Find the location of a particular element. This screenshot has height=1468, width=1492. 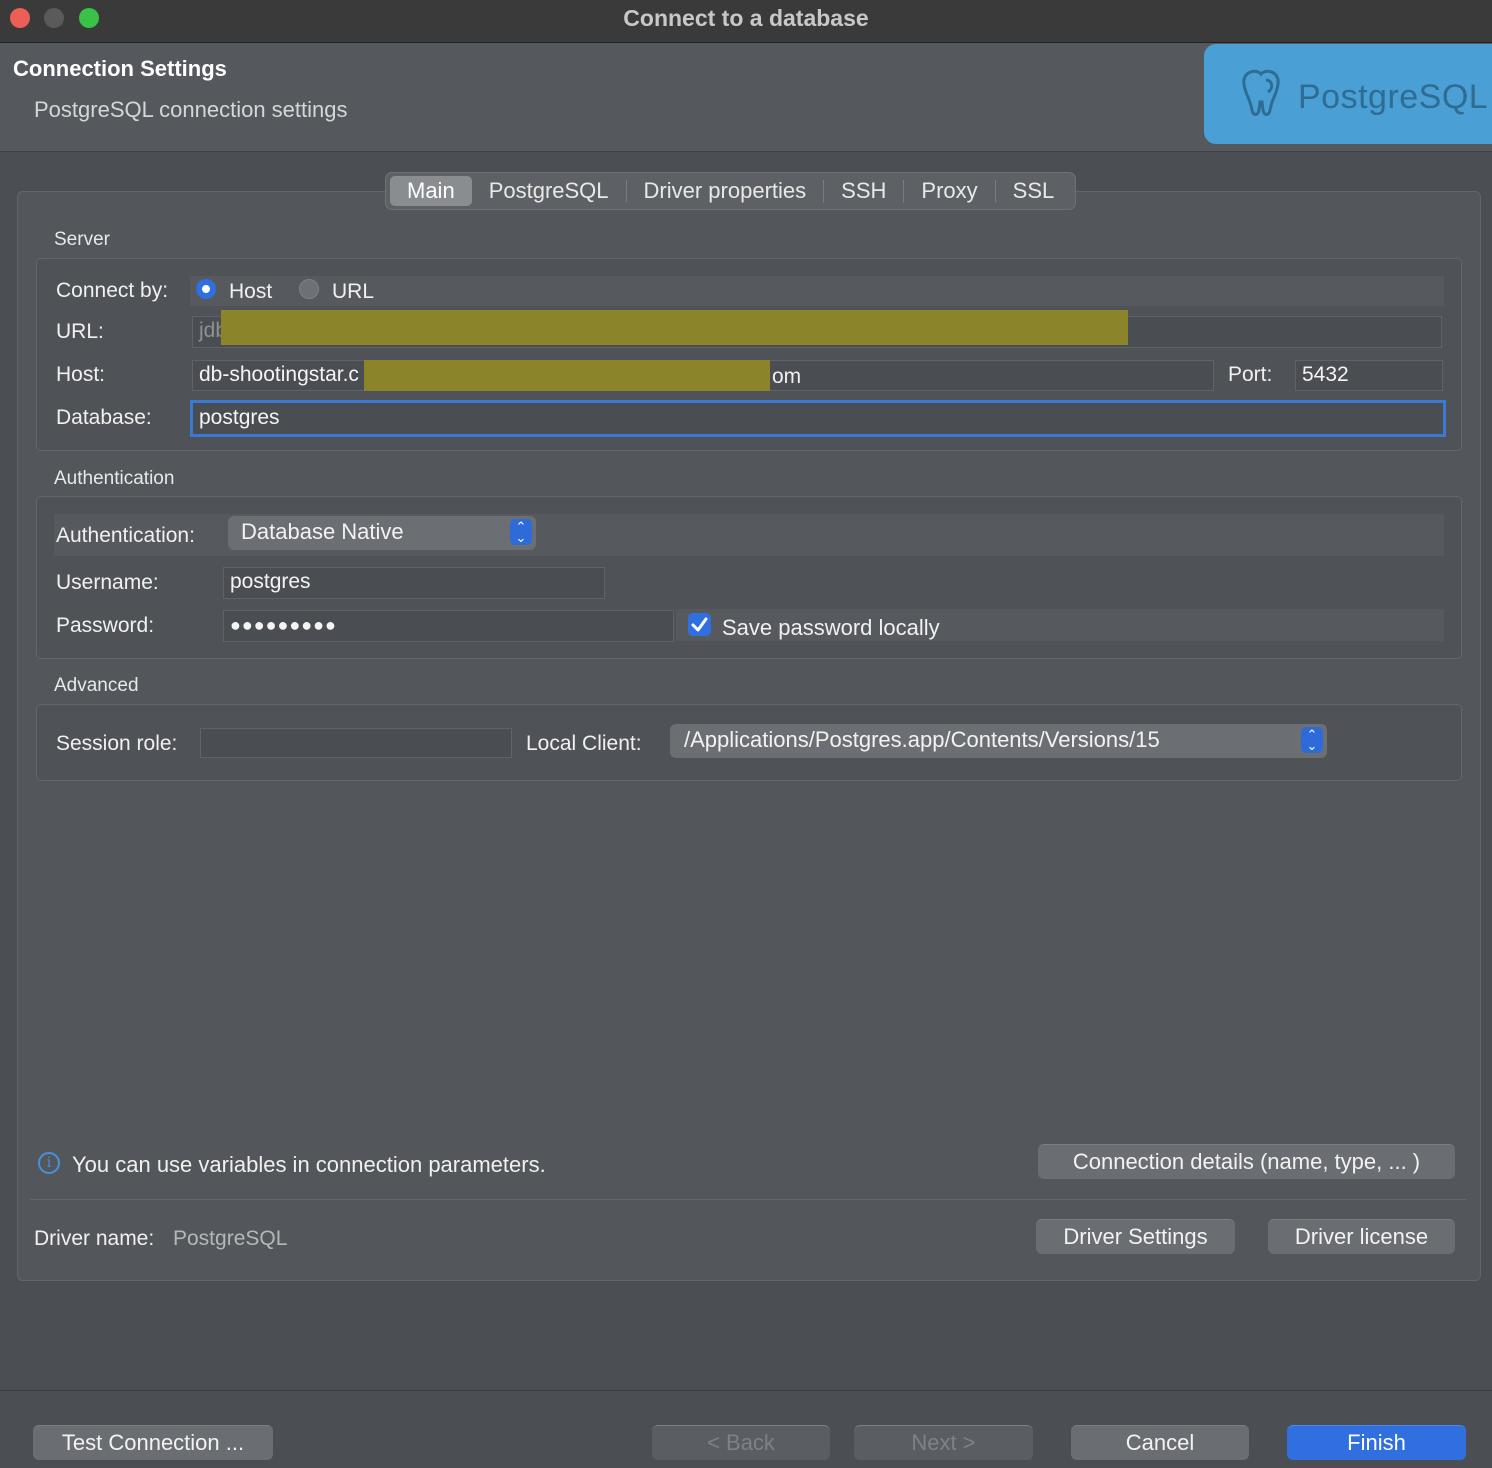

checkmark-icon is located at coordinates (699, 624).